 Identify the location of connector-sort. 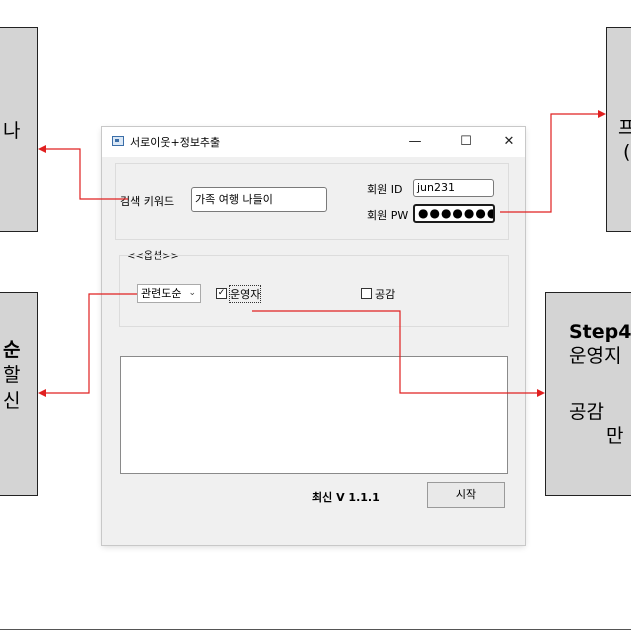
(87, 345).